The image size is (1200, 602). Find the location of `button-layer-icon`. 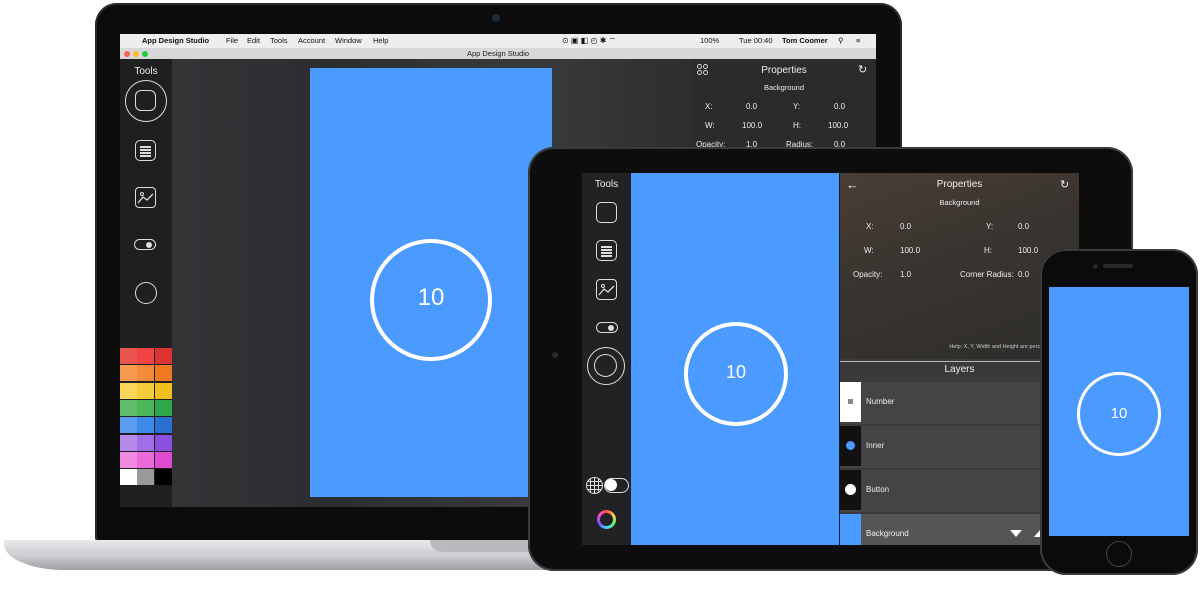

button-layer-icon is located at coordinates (850, 489).